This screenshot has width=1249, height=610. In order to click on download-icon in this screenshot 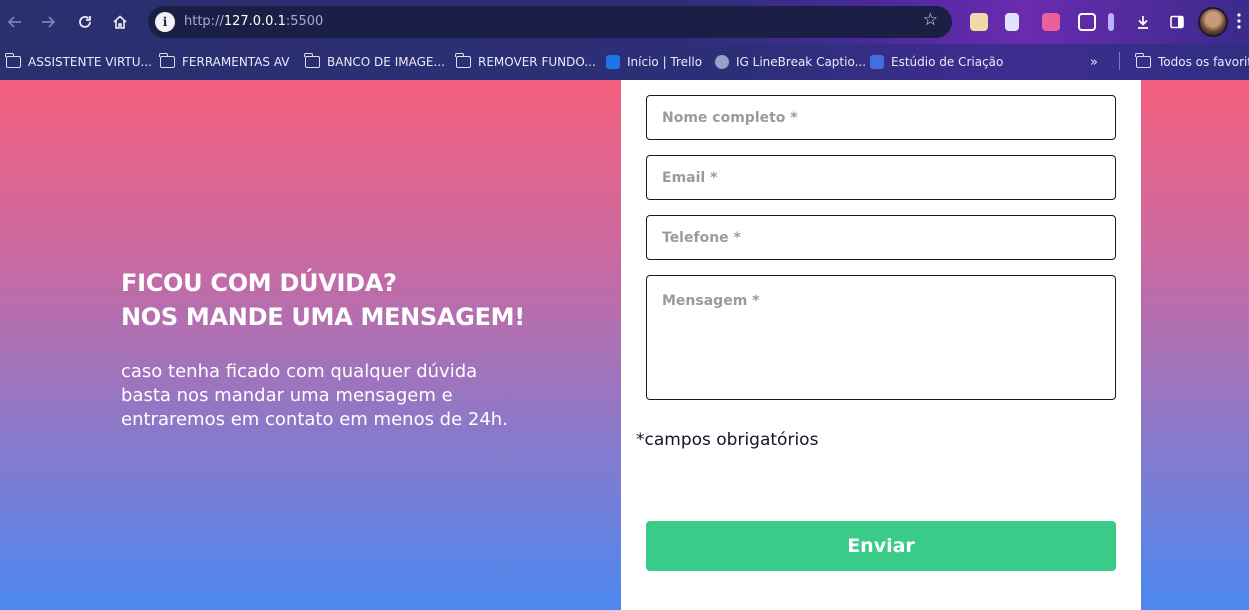, I will do `click(1143, 22)`.